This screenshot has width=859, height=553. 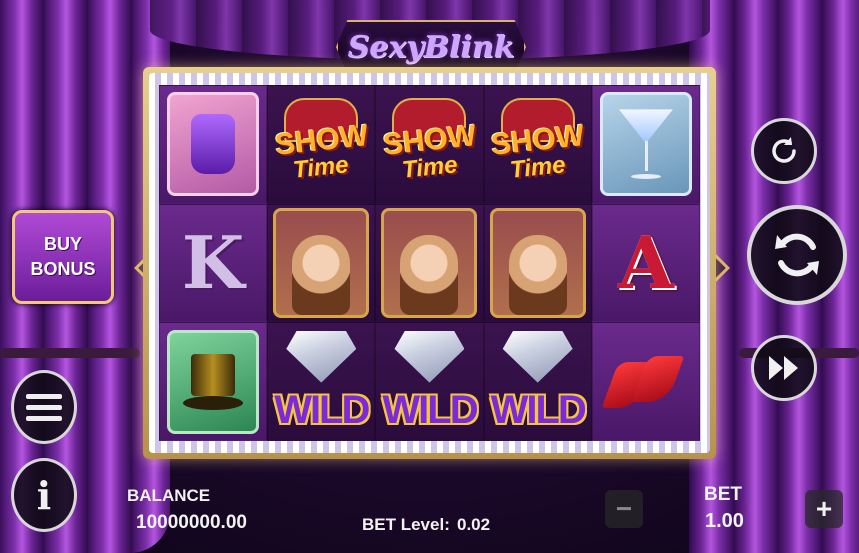 I want to click on info-icon: i, so click(x=44, y=495).